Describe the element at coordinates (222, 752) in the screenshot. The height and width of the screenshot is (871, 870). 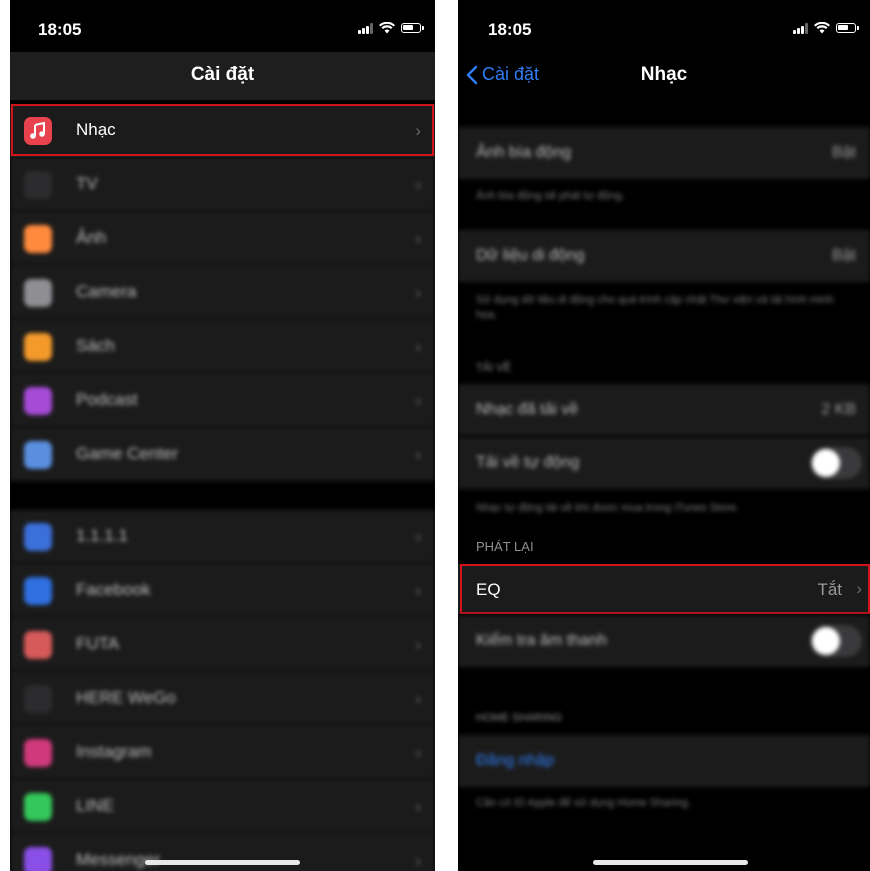
I see `settings-row-instagram: Instagram ›` at that location.